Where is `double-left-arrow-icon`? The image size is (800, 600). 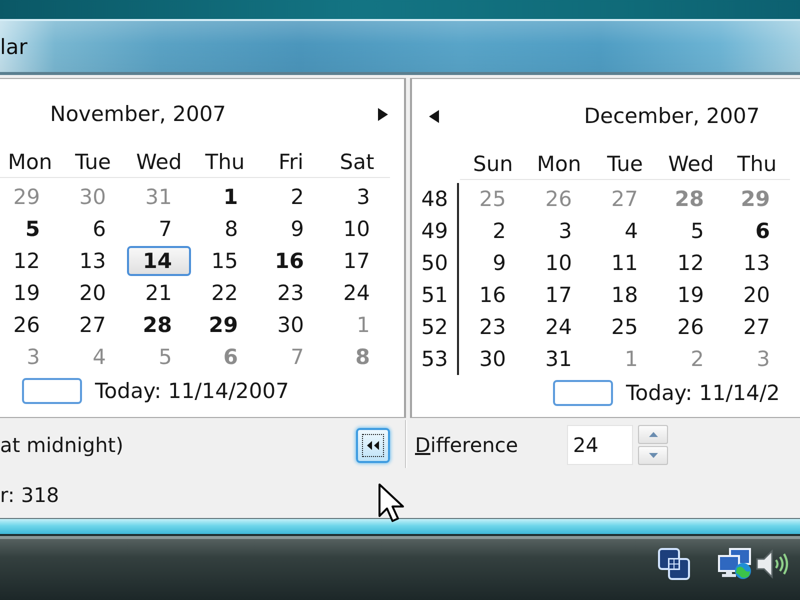 double-left-arrow-icon is located at coordinates (373, 445).